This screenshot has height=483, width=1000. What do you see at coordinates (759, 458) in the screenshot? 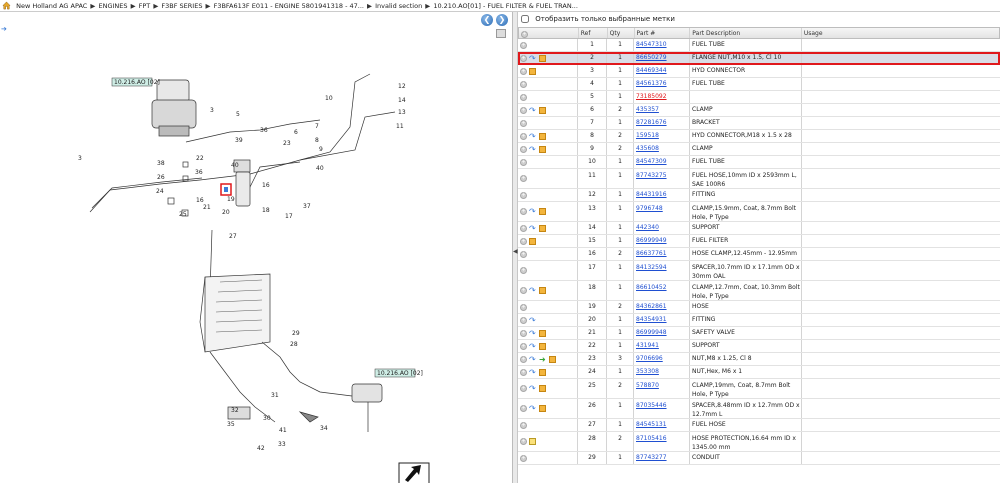
I see `table-row: +29 1 87743277 CONDUIT` at bounding box center [759, 458].